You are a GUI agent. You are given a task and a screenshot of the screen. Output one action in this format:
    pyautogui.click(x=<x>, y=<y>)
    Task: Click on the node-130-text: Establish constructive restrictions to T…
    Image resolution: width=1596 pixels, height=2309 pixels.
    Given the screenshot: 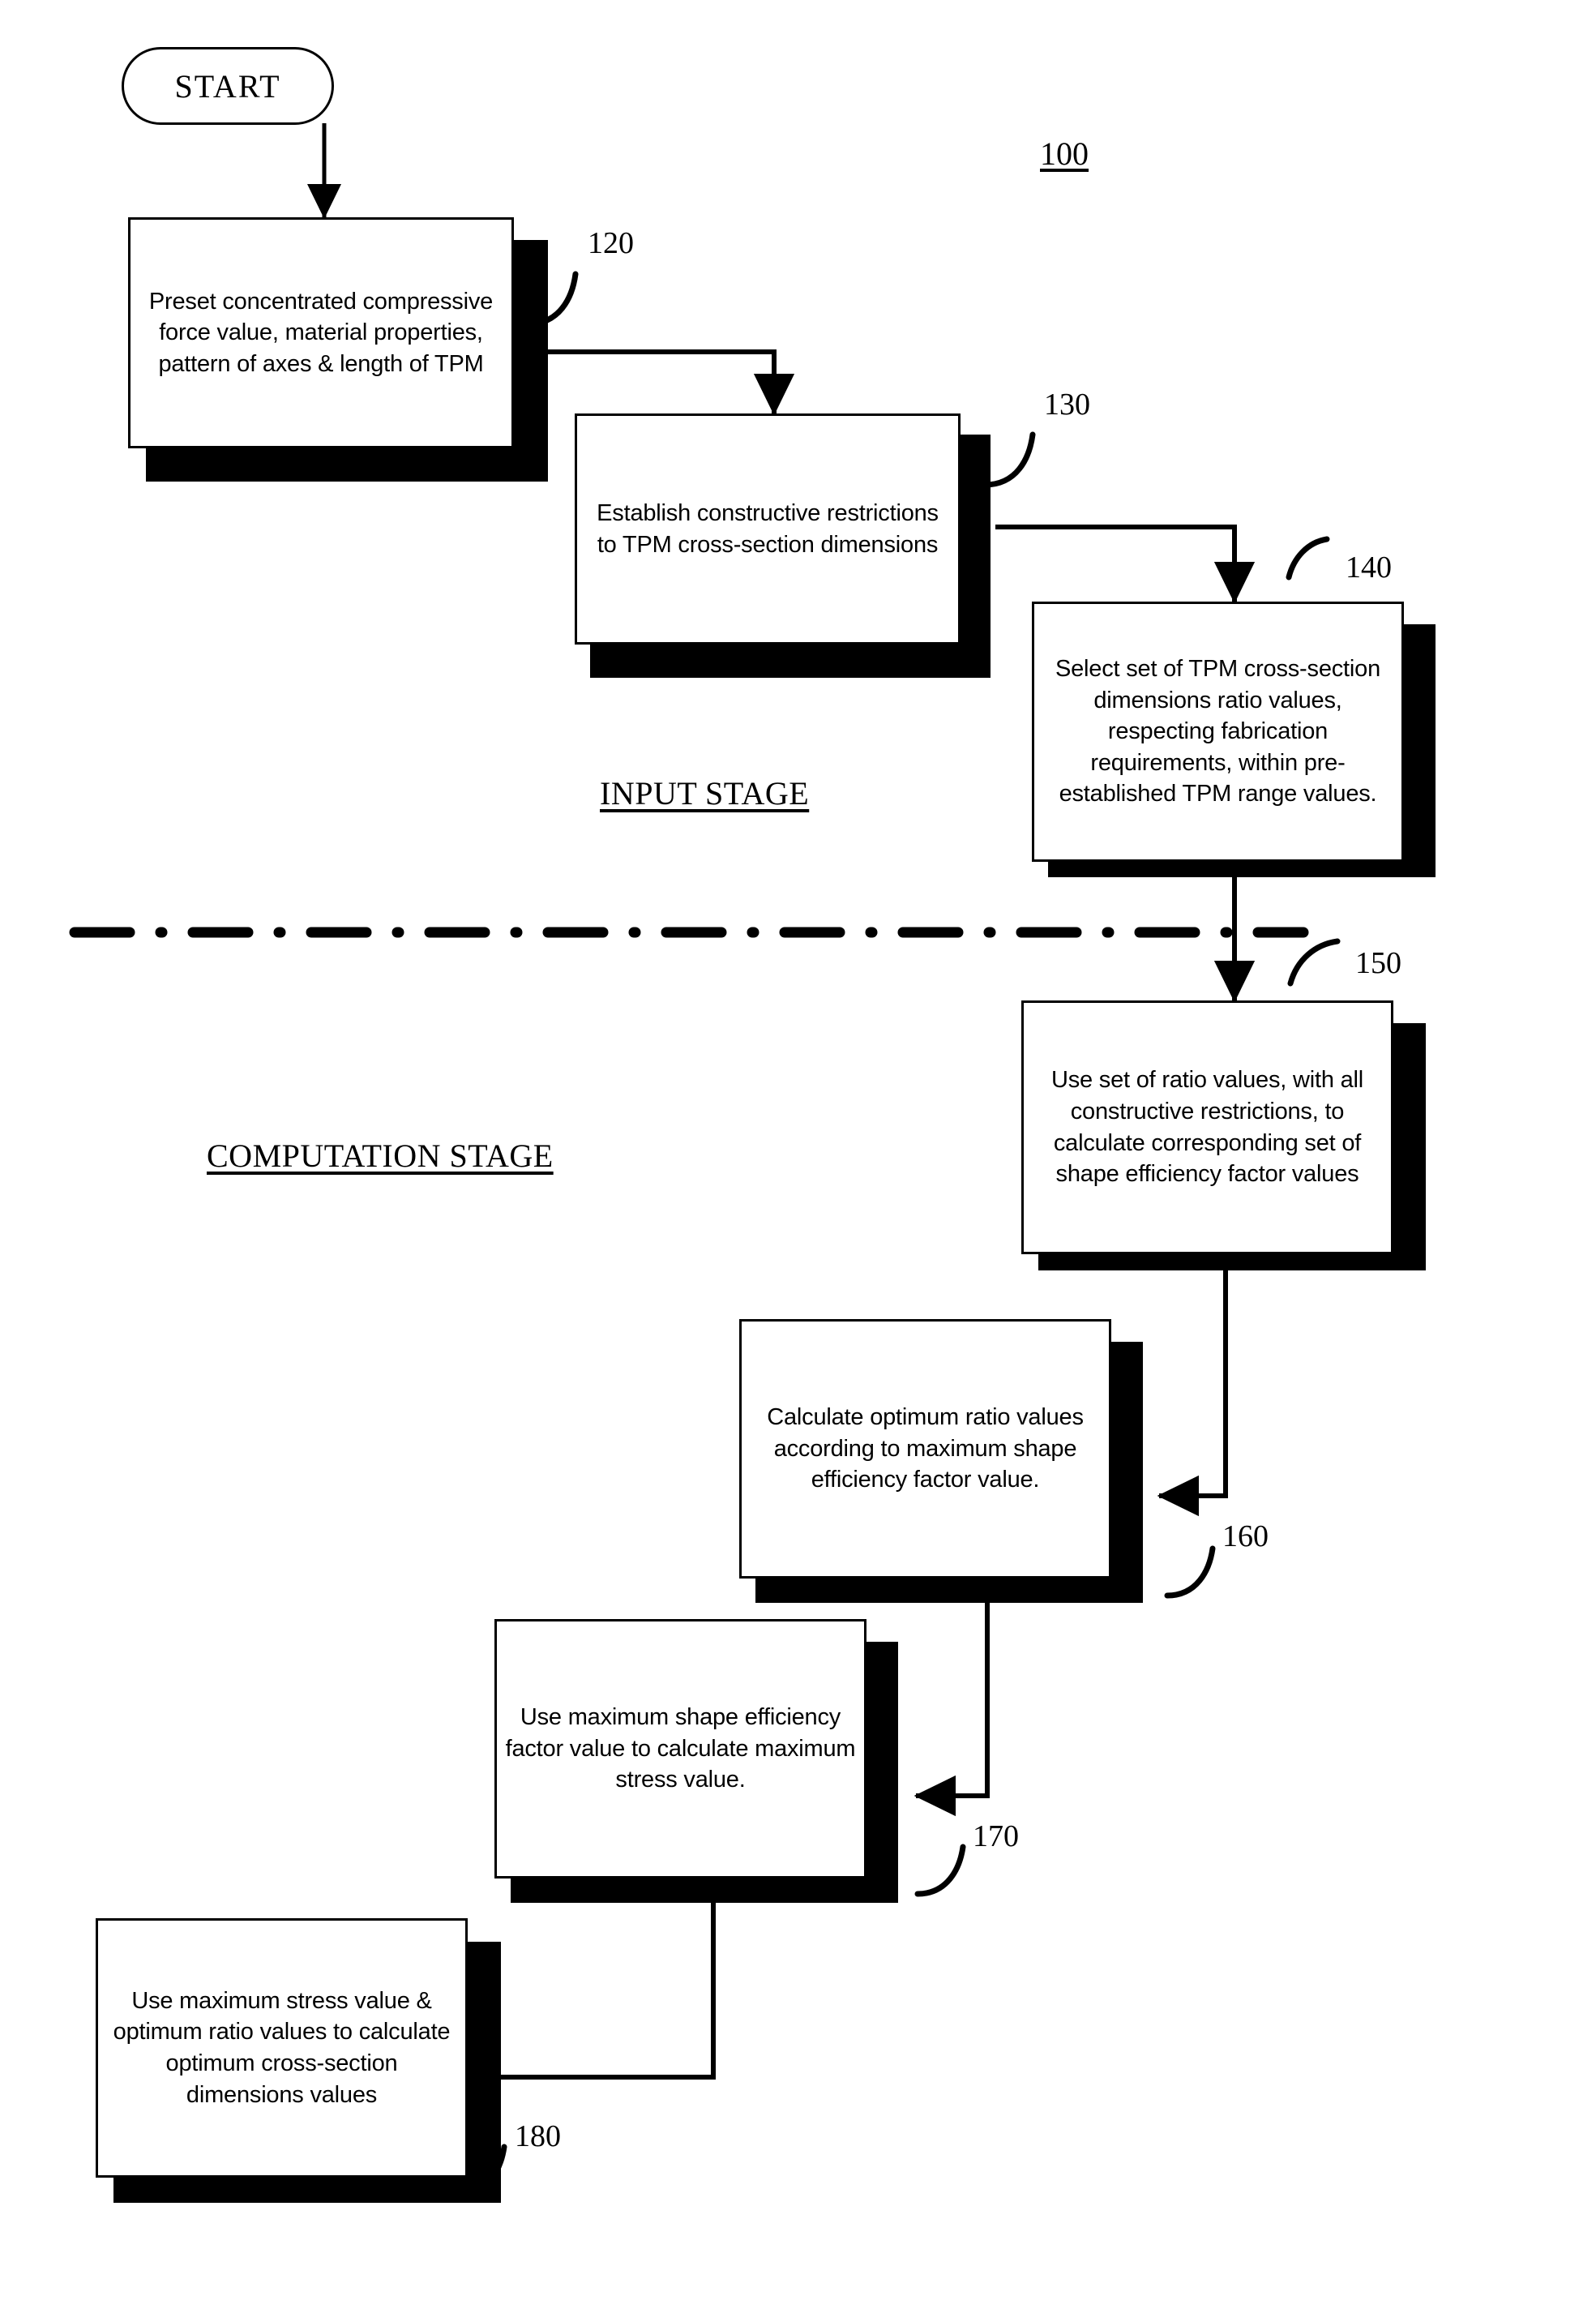 What is the action you would take?
    pyautogui.click(x=768, y=528)
    